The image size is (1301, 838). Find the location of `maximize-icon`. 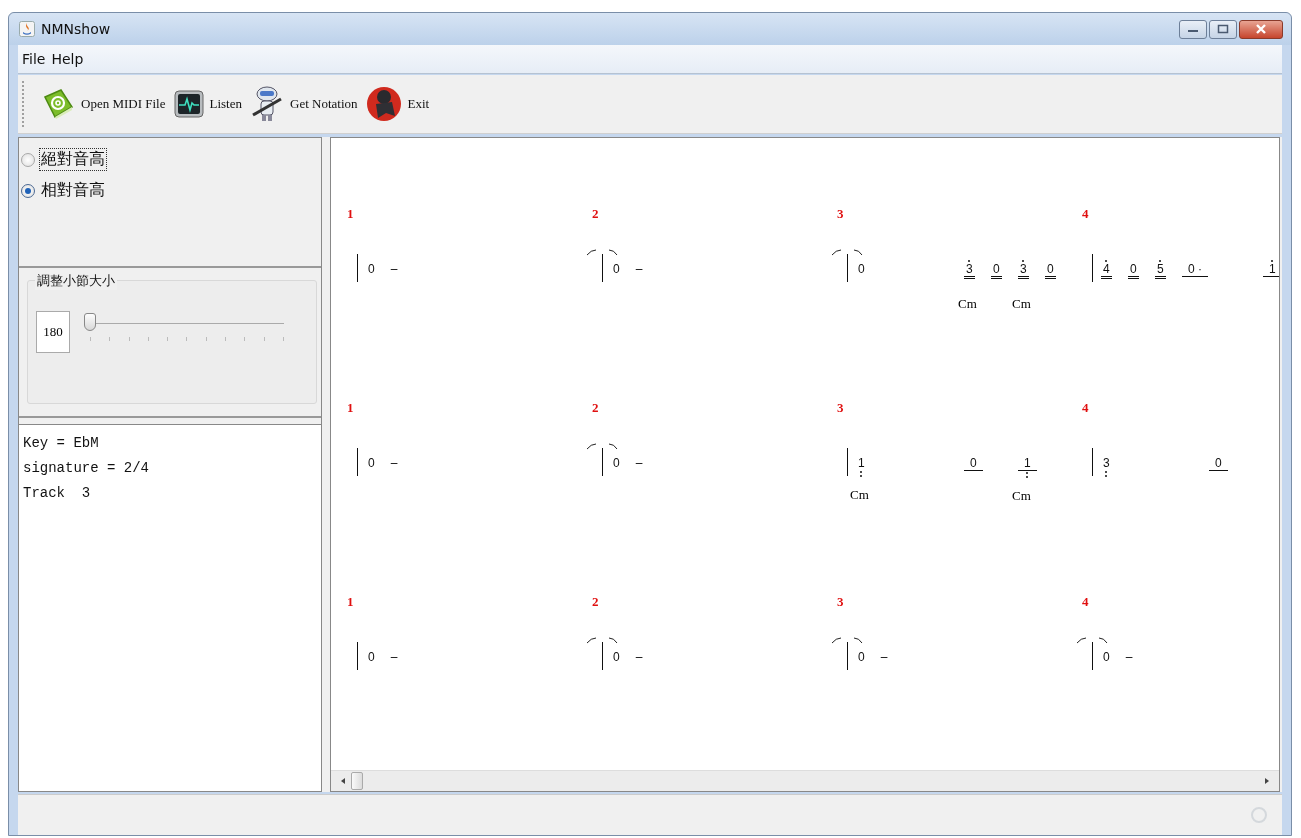

maximize-icon is located at coordinates (1223, 29).